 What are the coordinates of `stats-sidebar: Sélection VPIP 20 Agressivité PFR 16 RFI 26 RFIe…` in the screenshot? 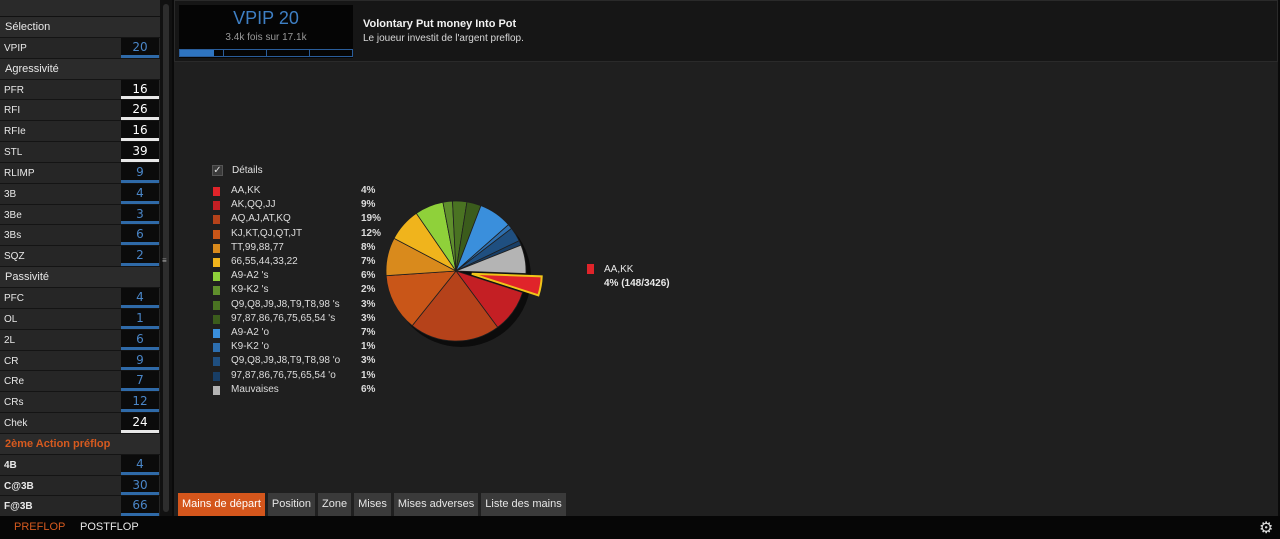 It's located at (80, 259).